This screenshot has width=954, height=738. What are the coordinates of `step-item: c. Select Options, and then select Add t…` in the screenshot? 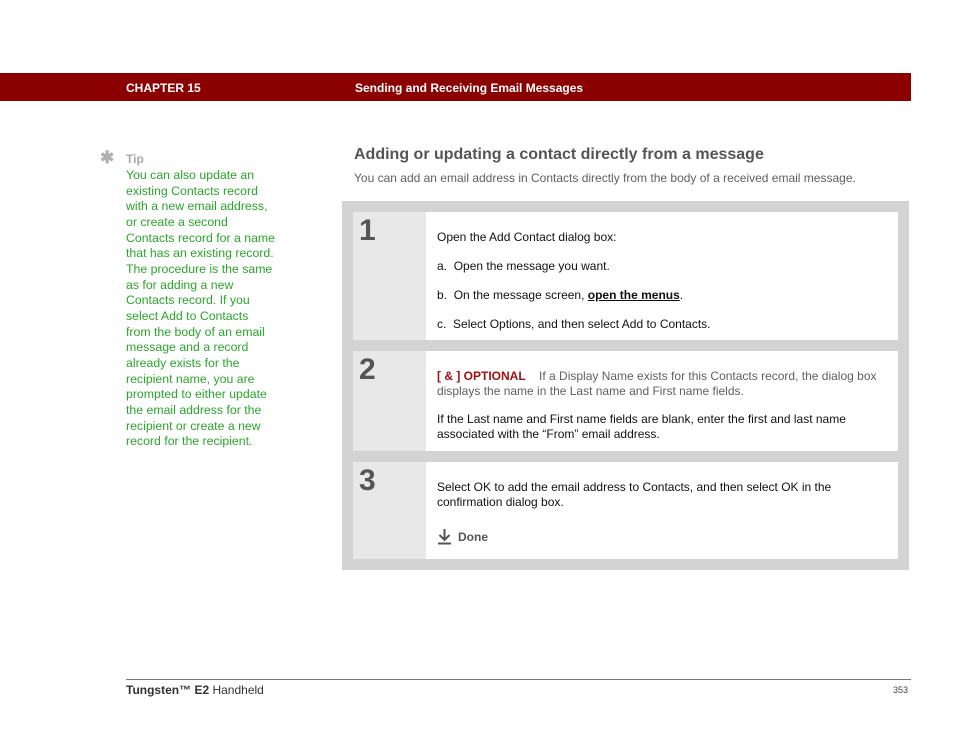 It's located at (662, 324).